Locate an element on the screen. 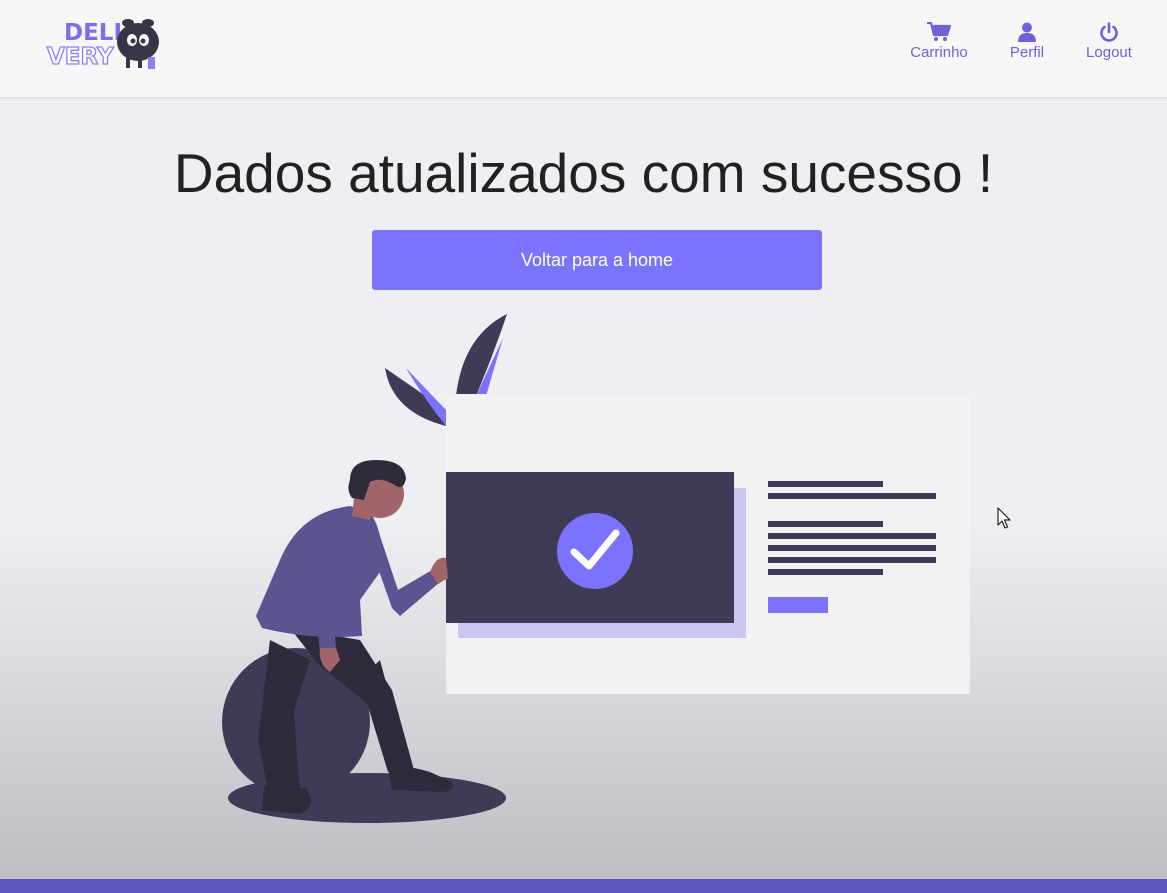 This screenshot has width=1167, height=893. bottom-footer-bar is located at coordinates (583, 886).